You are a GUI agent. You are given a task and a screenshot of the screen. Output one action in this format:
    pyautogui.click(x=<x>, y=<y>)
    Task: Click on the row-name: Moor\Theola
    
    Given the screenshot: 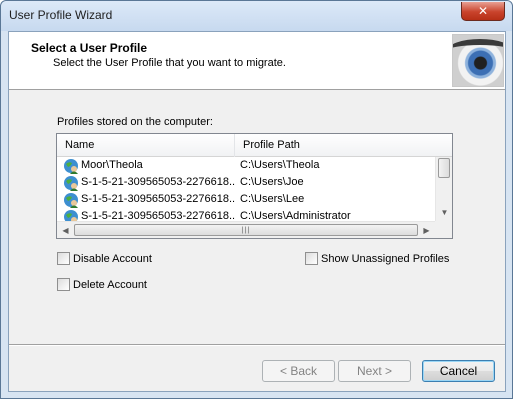 What is the action you would take?
    pyautogui.click(x=112, y=165)
    